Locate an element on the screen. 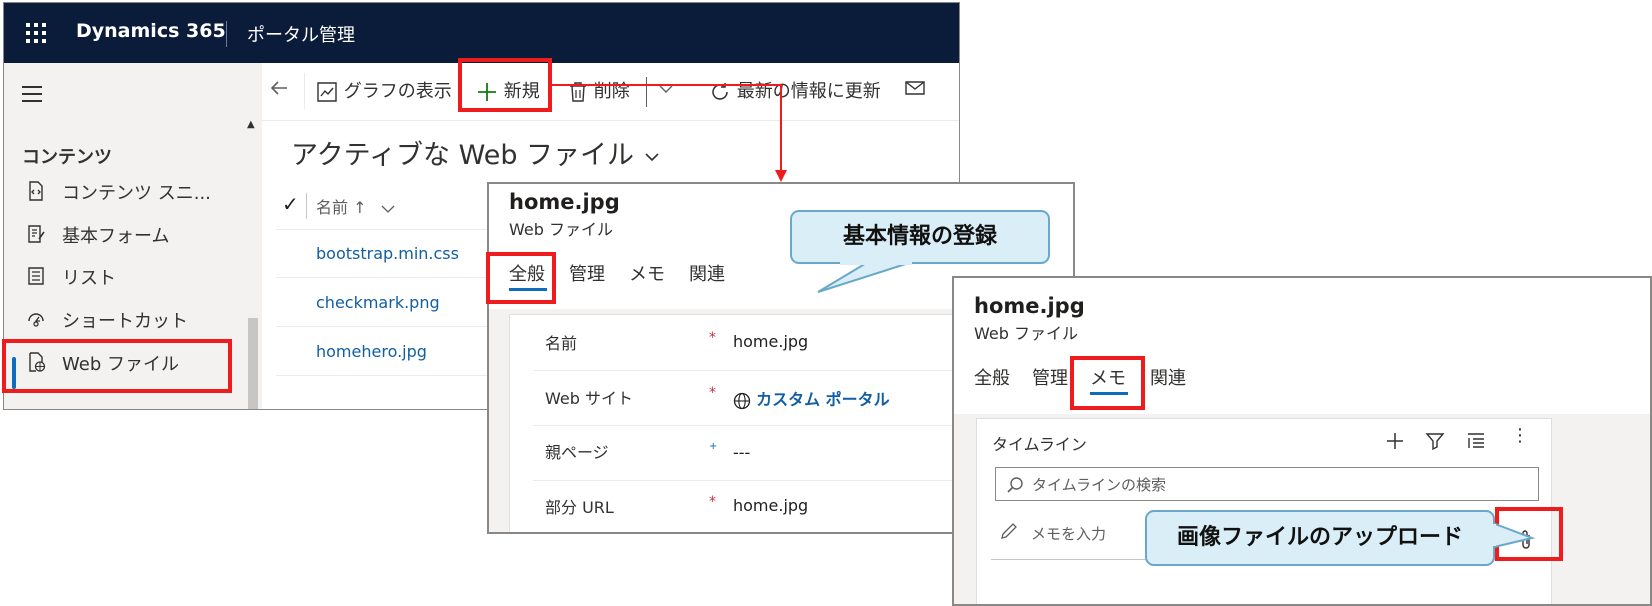 Image resolution: width=1652 pixels, height=606 pixels. callout-upload: 画像ファイルのアップロード is located at coordinates (1320, 538).